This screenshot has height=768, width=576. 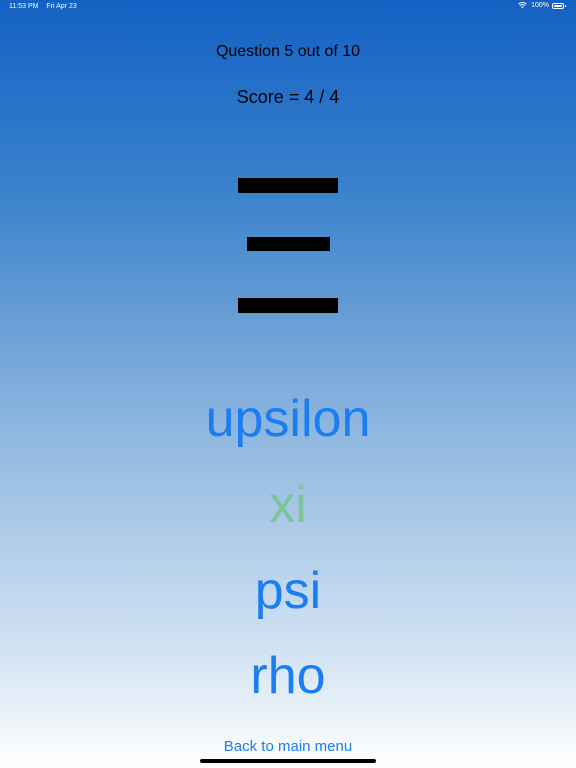 I want to click on home-indicator, so click(x=288, y=761).